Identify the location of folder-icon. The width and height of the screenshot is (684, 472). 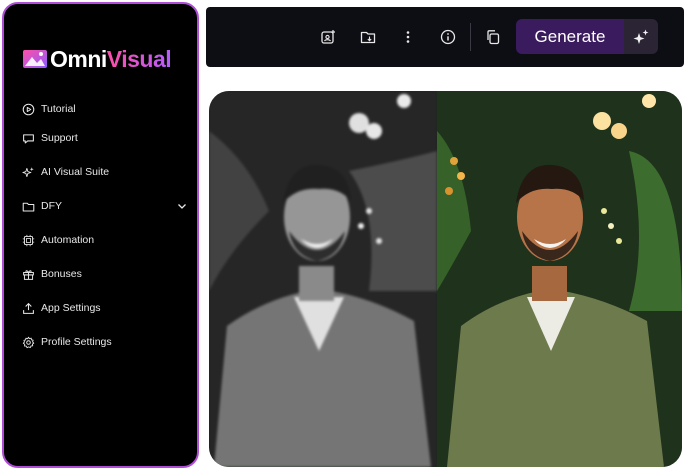
(28, 206).